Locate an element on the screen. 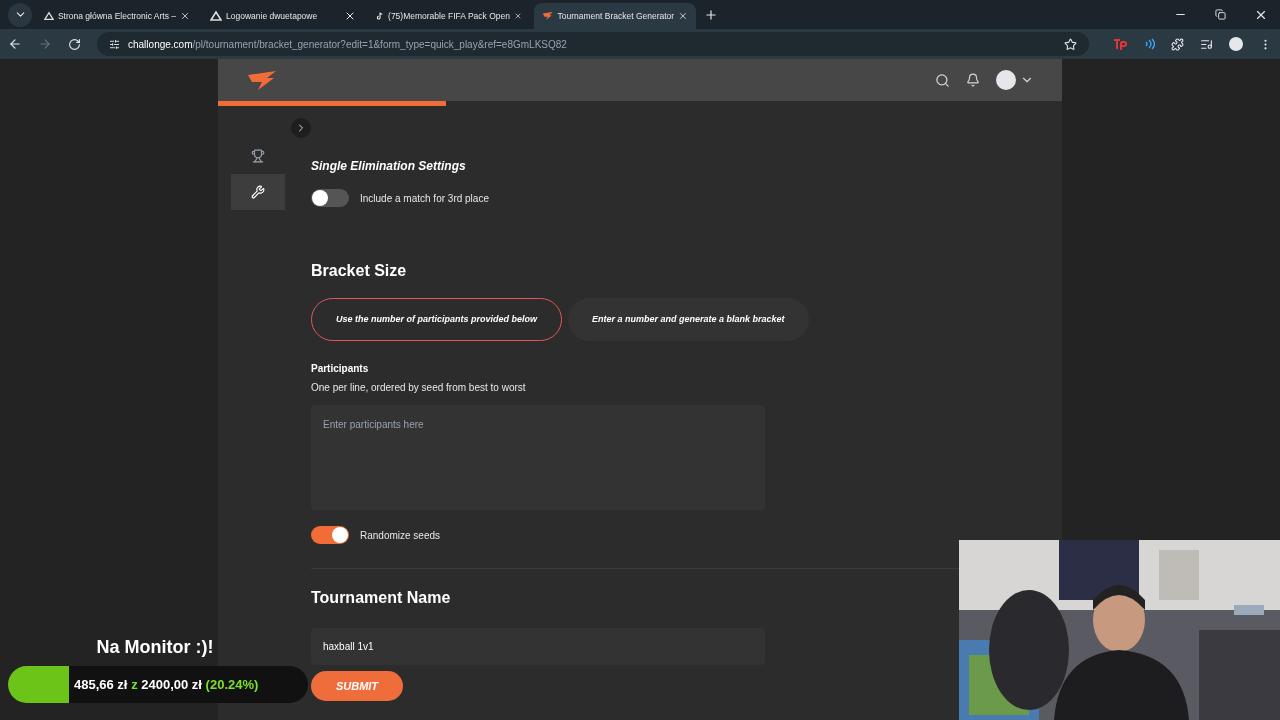  search-icon is located at coordinates (942, 80).